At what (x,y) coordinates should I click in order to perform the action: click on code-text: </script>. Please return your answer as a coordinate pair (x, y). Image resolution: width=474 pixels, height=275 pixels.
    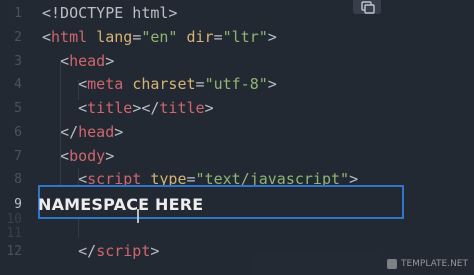
    Looking at the image, I should click on (100, 252).